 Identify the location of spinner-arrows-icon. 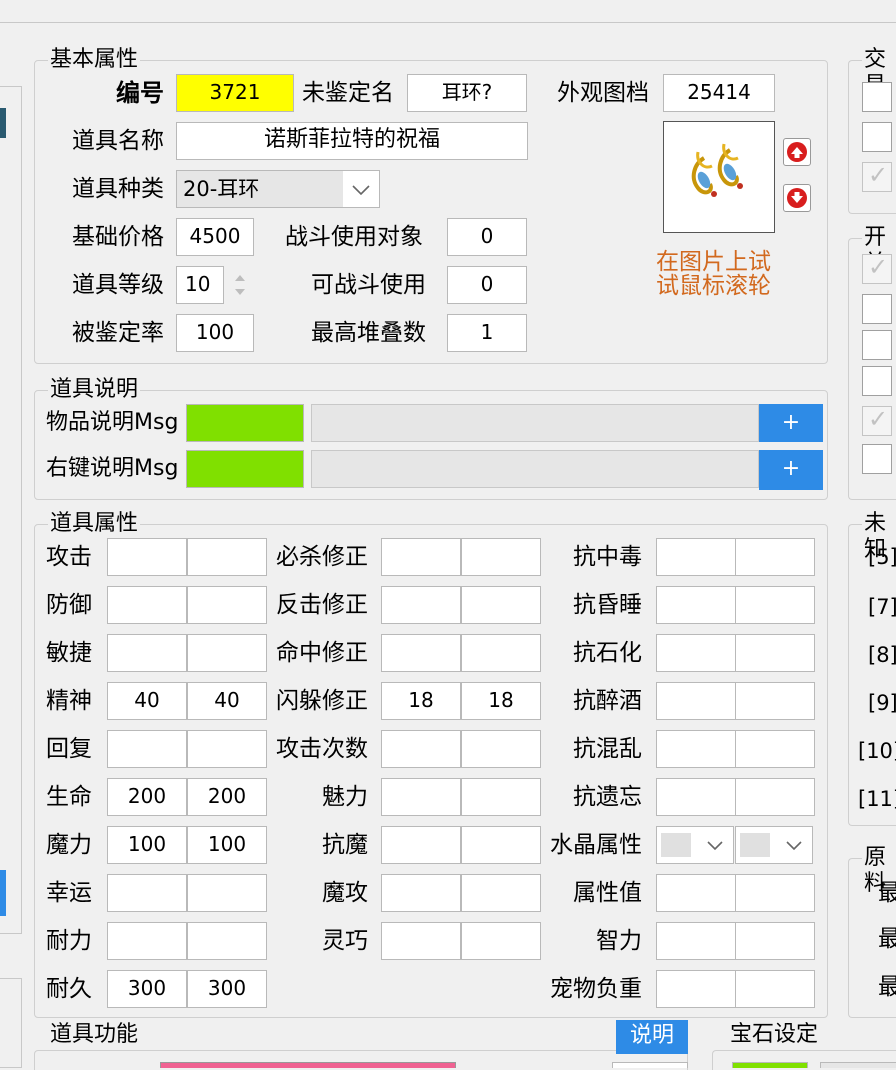
(240, 285).